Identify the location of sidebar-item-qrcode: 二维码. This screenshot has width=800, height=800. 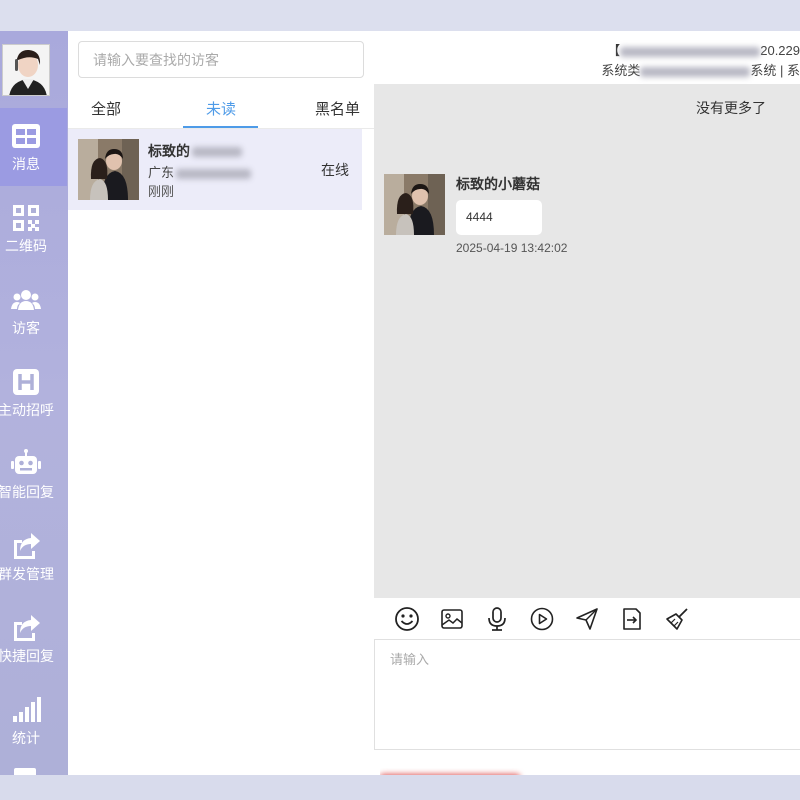
(33, 229).